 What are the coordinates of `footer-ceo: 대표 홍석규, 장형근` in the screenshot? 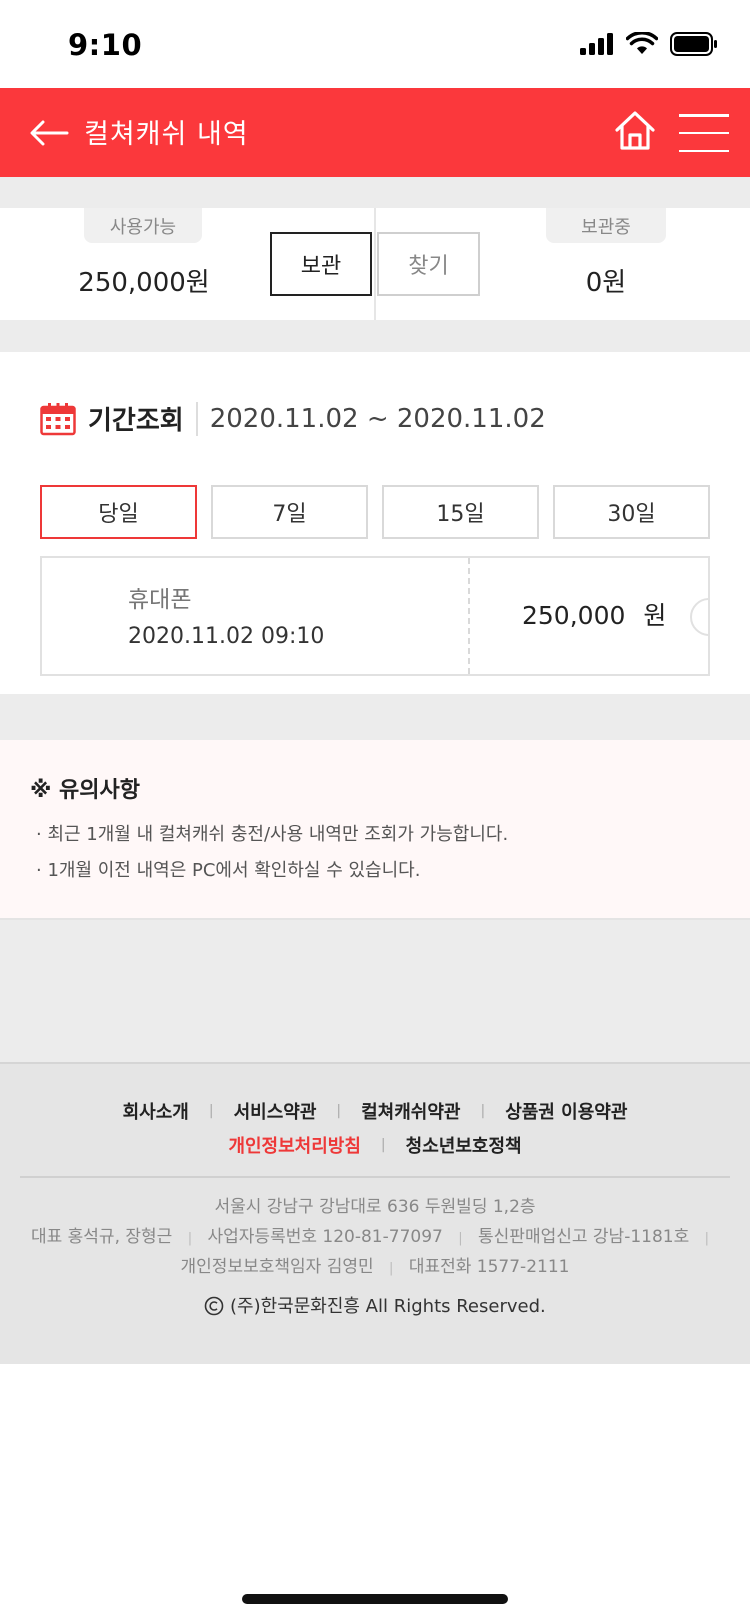 It's located at (101, 1237).